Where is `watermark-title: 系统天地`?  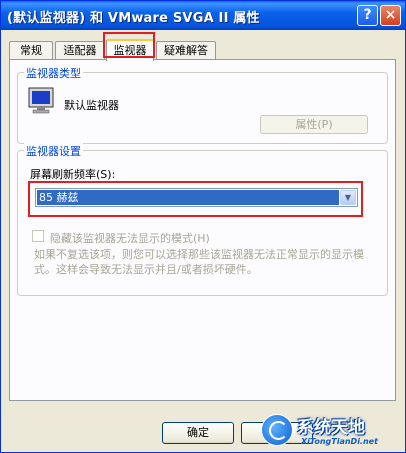
watermark-title: 系统天地 is located at coordinates (331, 428).